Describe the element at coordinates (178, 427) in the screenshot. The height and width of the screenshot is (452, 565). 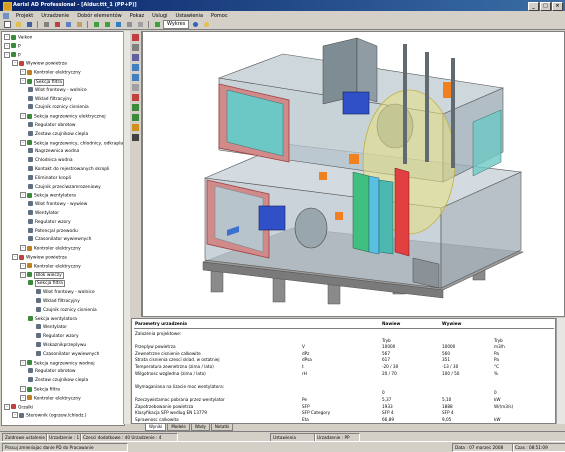
I see `tab-modele: Modele` at that location.